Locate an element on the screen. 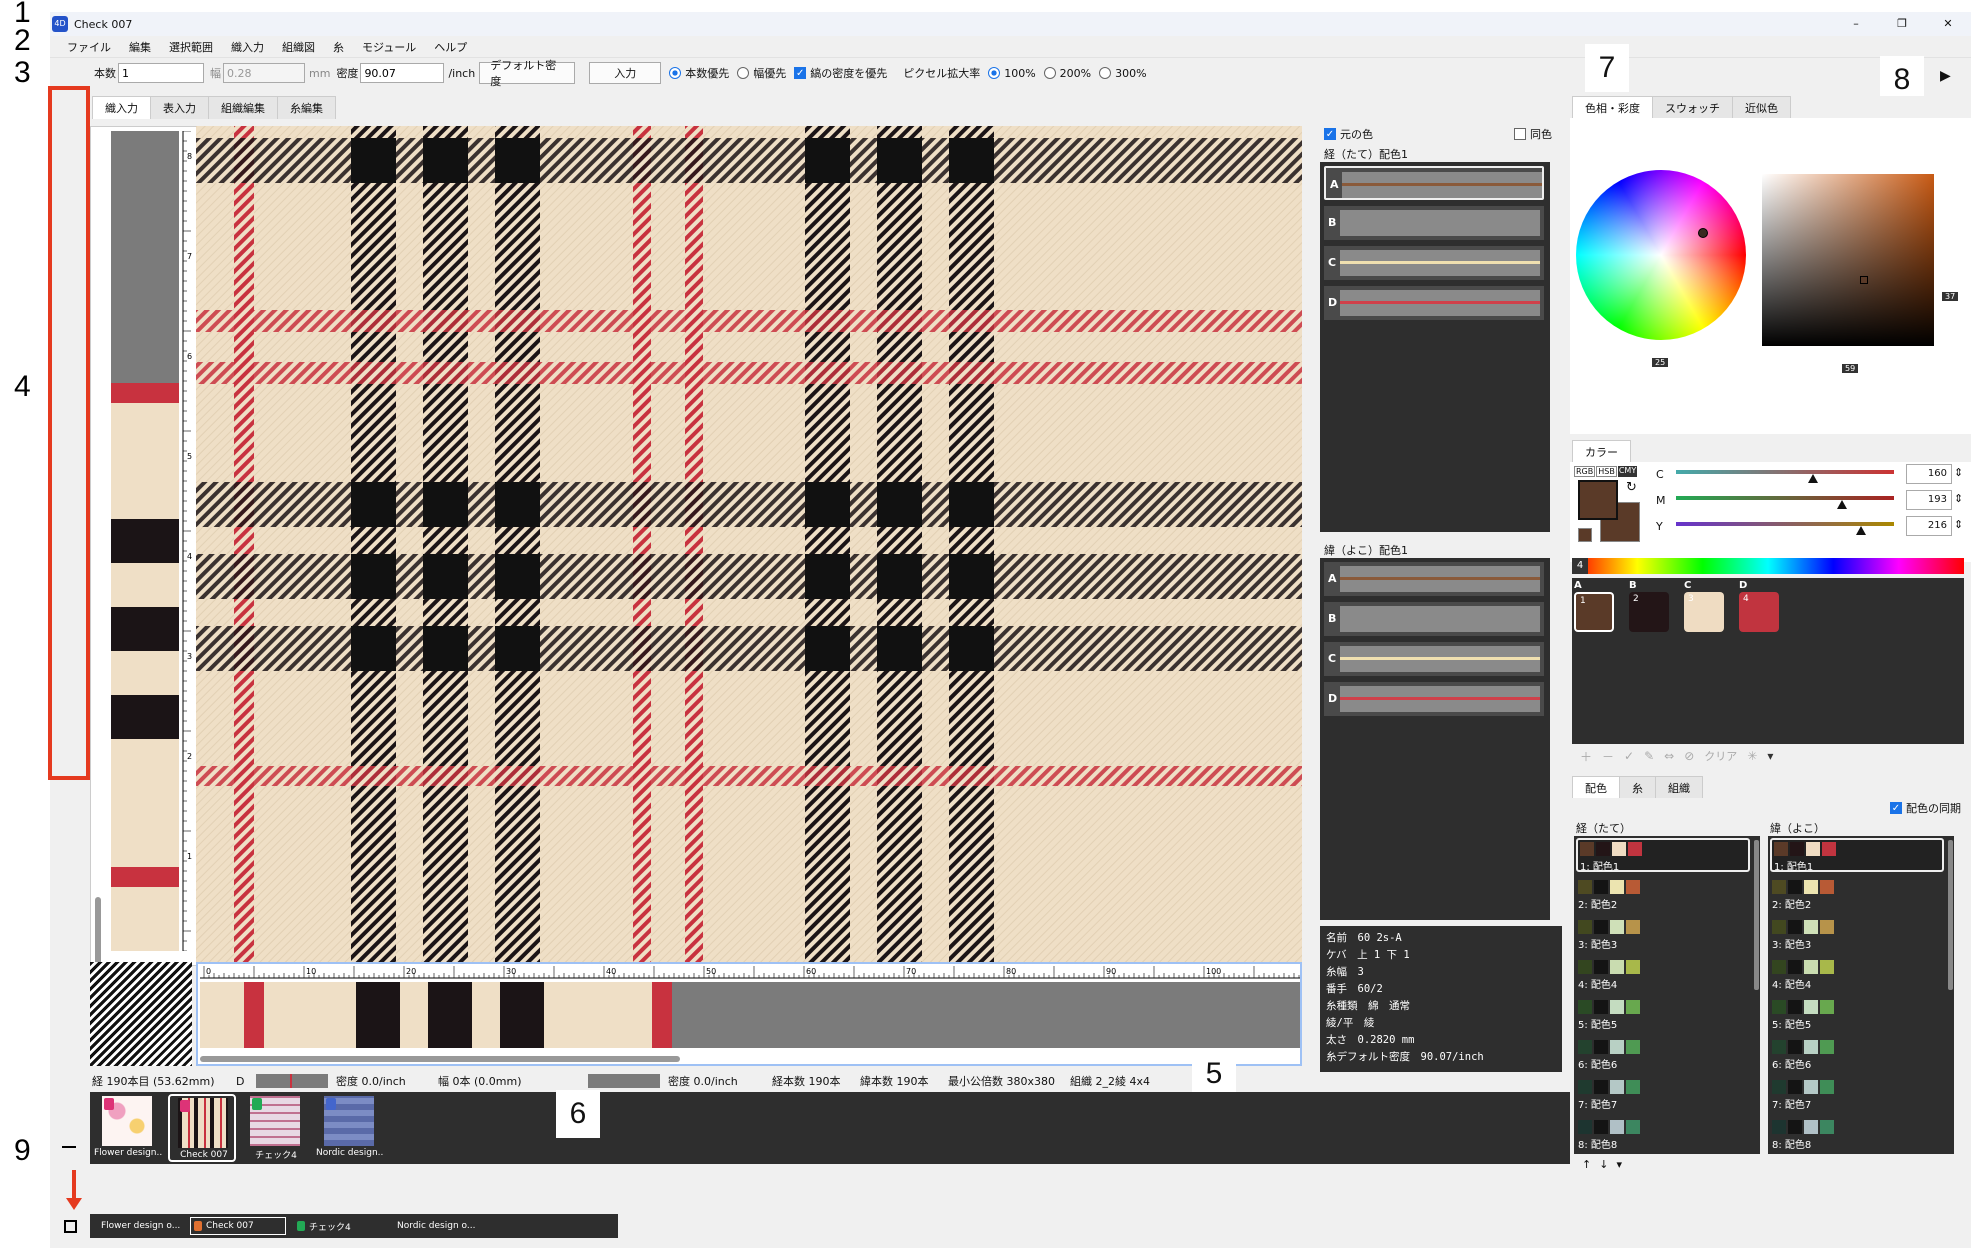 Image resolution: width=1971 pixels, height=1248 pixels. star-icon: ✳ is located at coordinates (1752, 756).